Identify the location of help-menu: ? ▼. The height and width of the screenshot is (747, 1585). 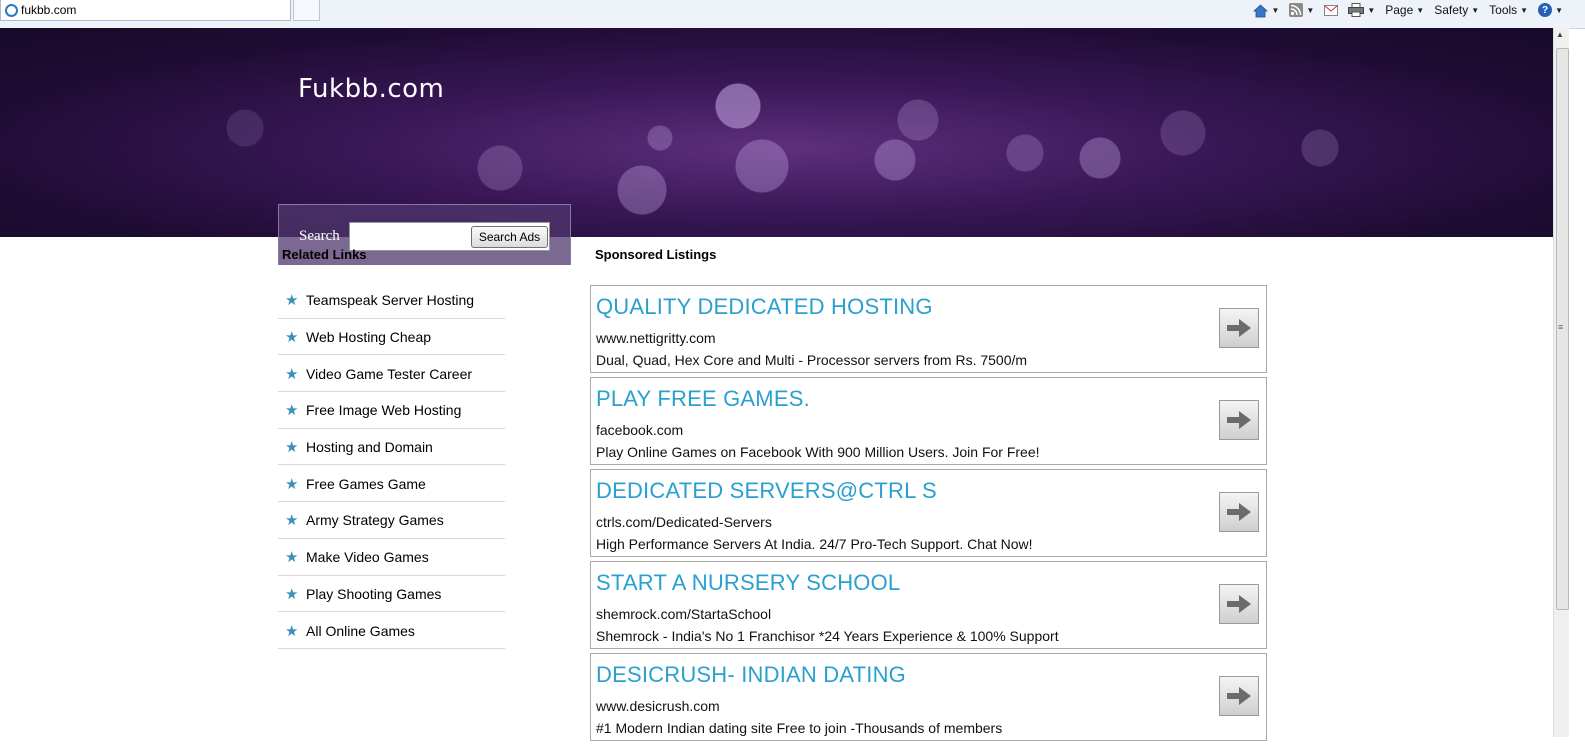
(1550, 10).